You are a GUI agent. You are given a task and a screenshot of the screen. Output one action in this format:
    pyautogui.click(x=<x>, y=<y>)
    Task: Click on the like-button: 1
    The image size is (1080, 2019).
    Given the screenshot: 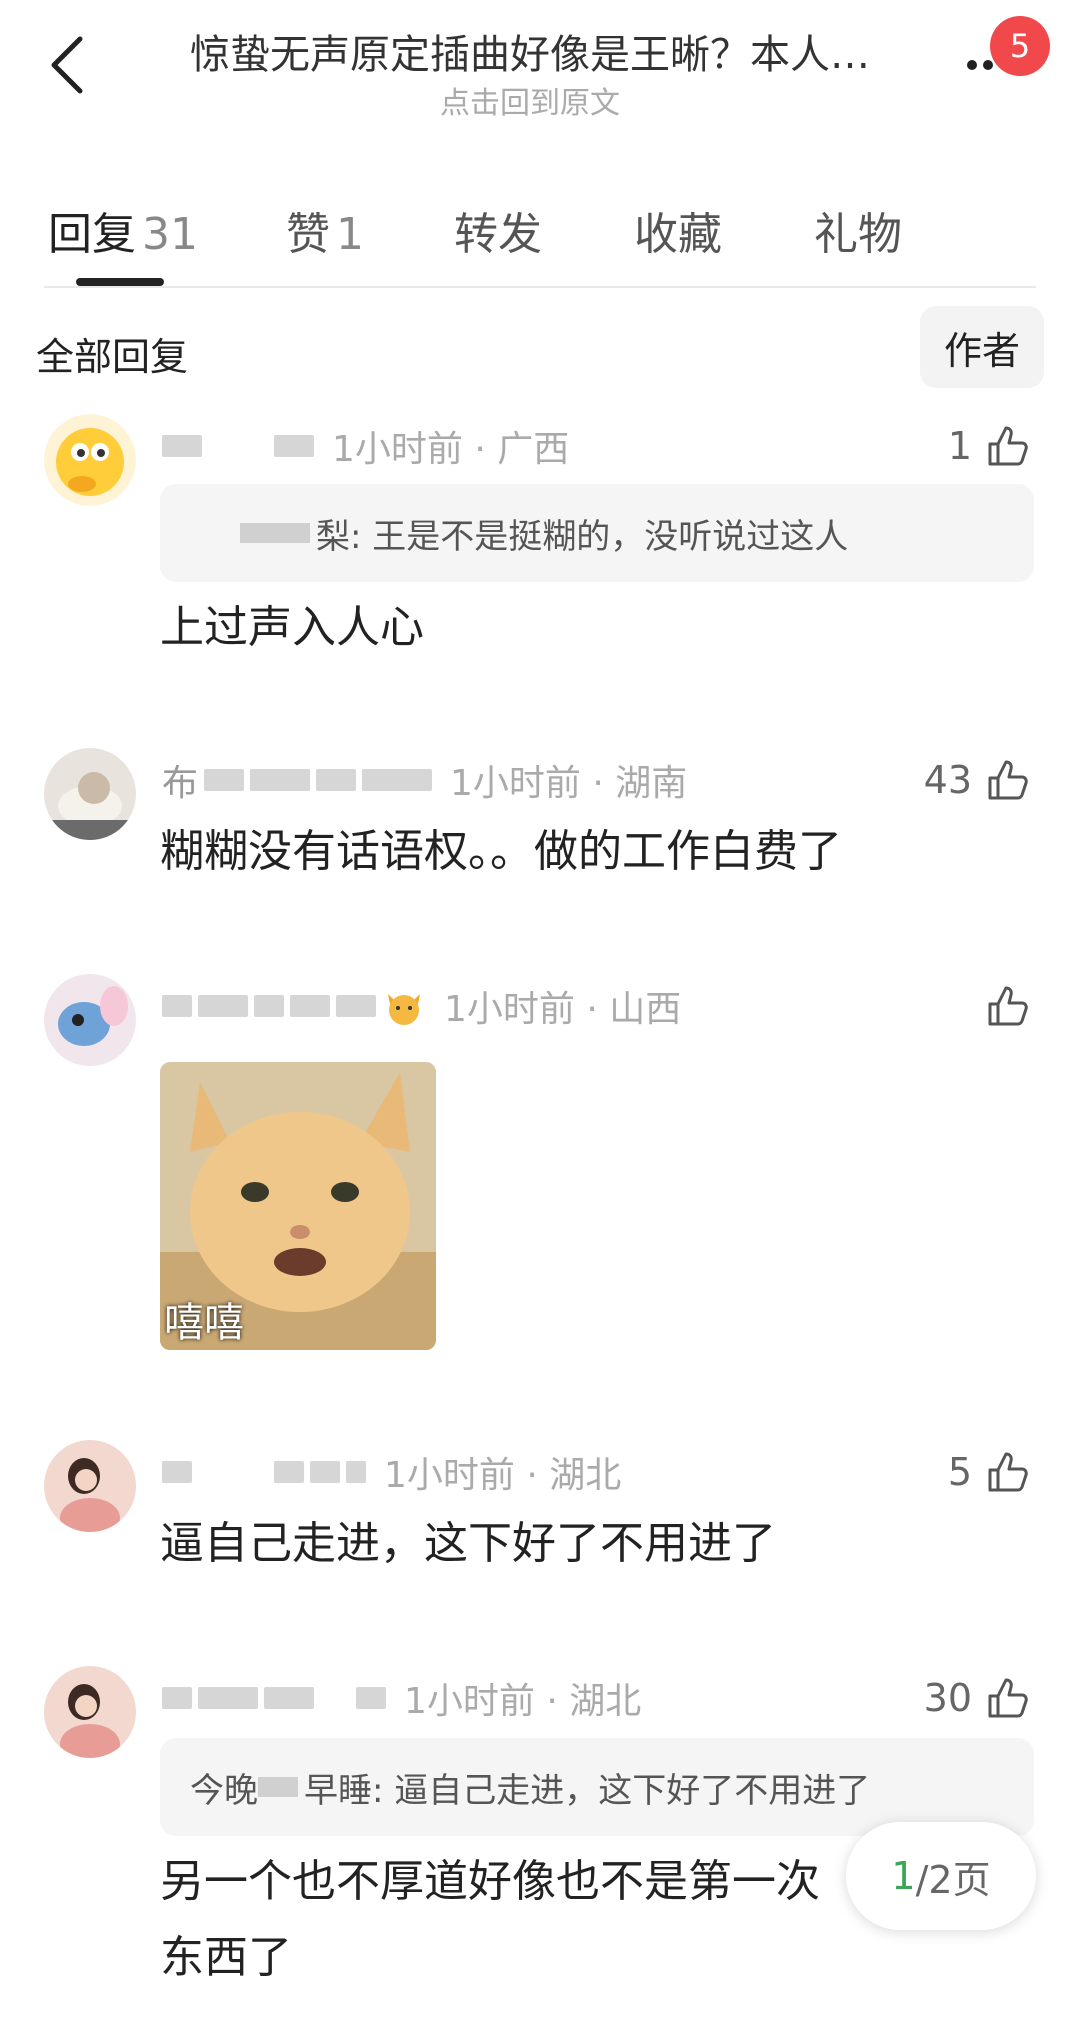 What is the action you would take?
    pyautogui.click(x=990, y=446)
    